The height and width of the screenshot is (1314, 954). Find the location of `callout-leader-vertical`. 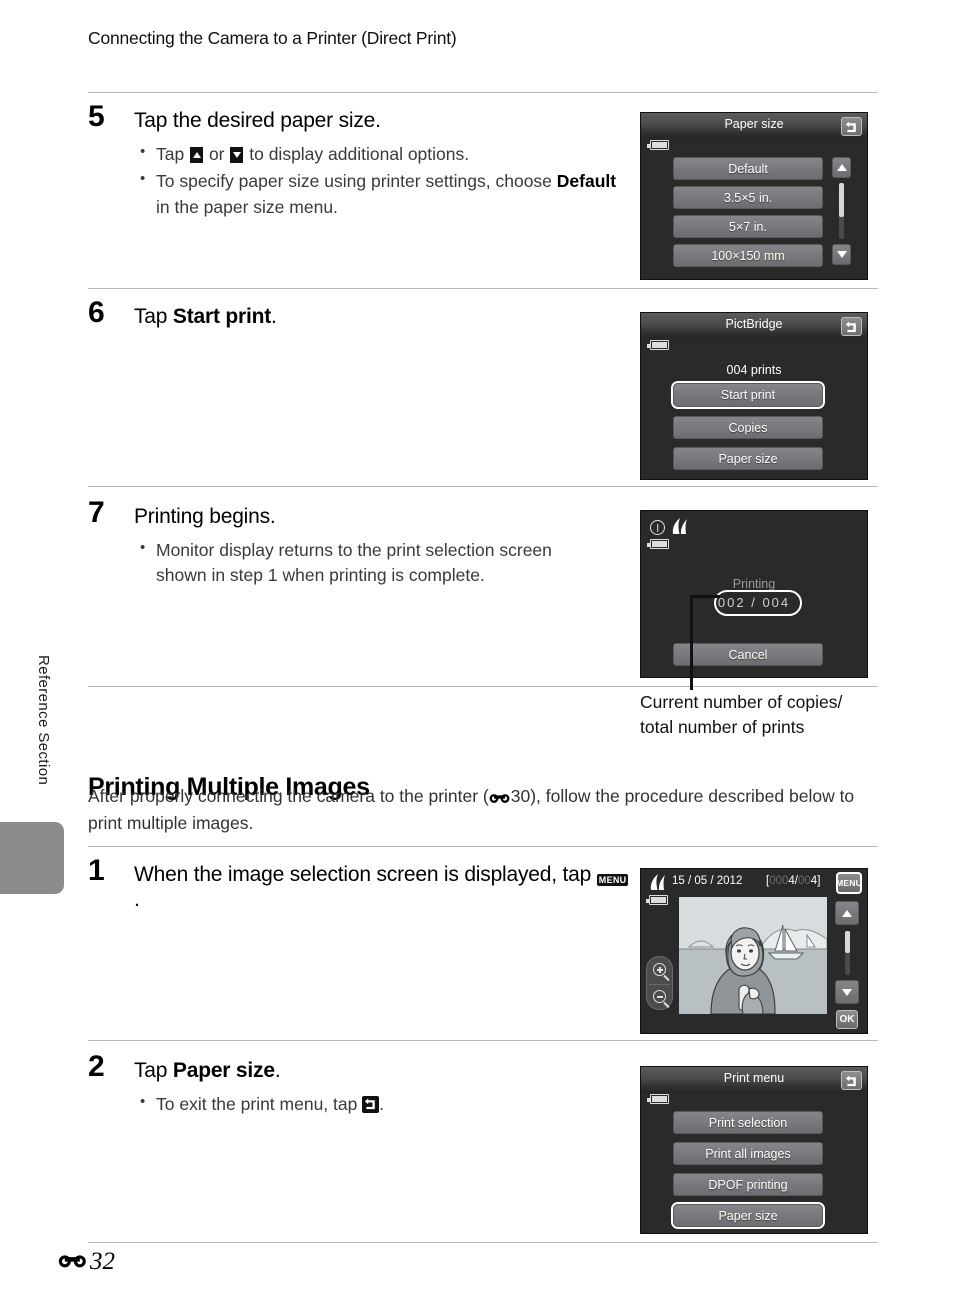

callout-leader-vertical is located at coordinates (691, 642).